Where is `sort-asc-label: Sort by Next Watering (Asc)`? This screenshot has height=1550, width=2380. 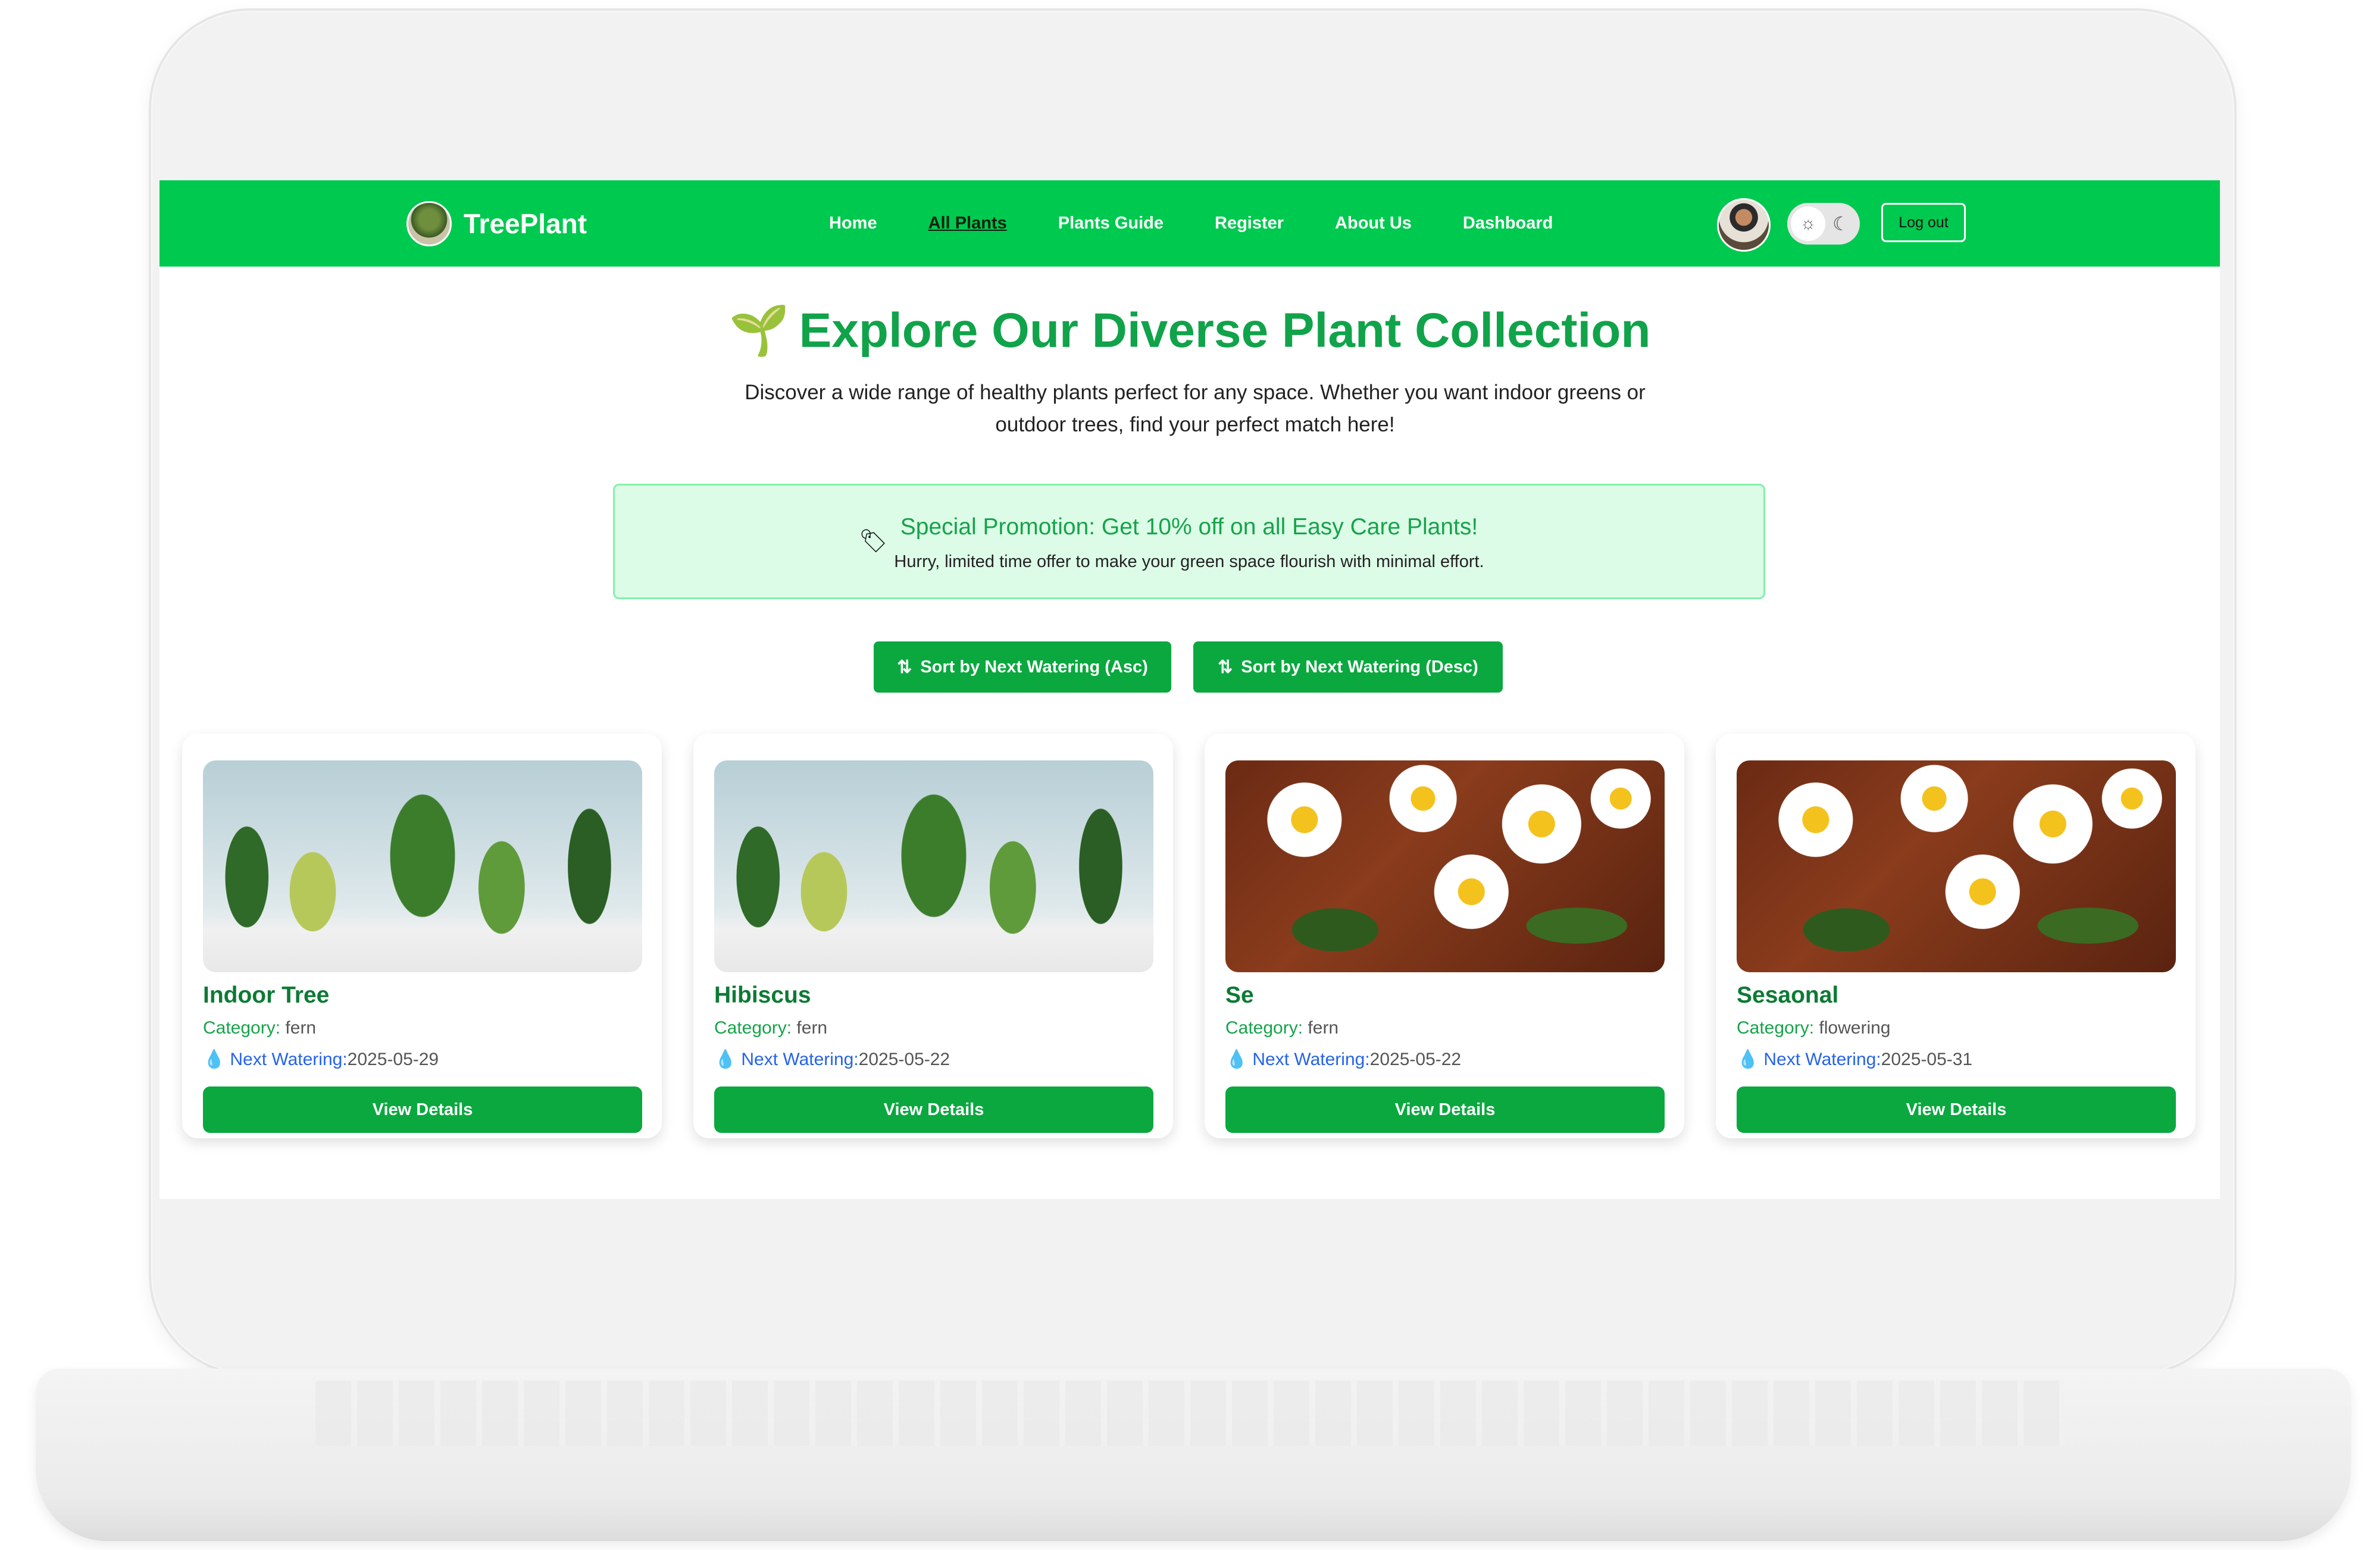 sort-asc-label: Sort by Next Watering (Asc) is located at coordinates (1034, 667).